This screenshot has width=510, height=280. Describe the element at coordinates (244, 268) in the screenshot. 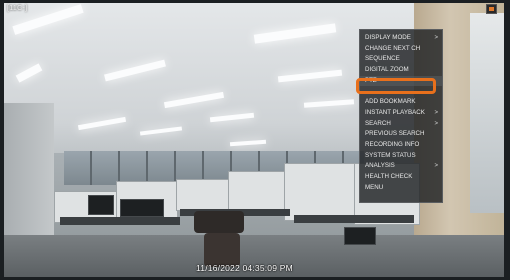

I see `timestamp: 11/16/2022 04:35:09 PM` at that location.